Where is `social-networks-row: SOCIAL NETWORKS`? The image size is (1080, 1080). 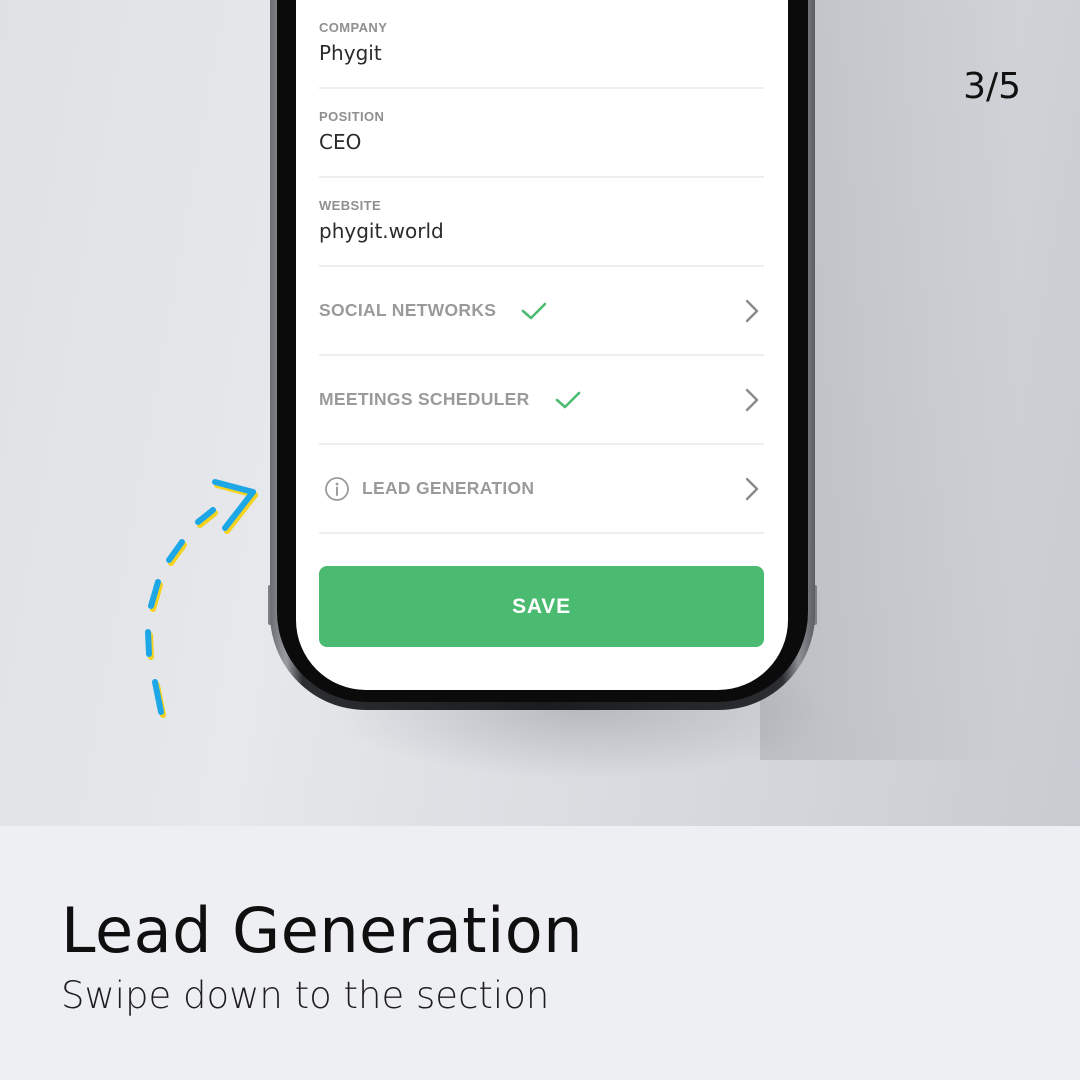 social-networks-row: SOCIAL NETWORKS is located at coordinates (541, 311).